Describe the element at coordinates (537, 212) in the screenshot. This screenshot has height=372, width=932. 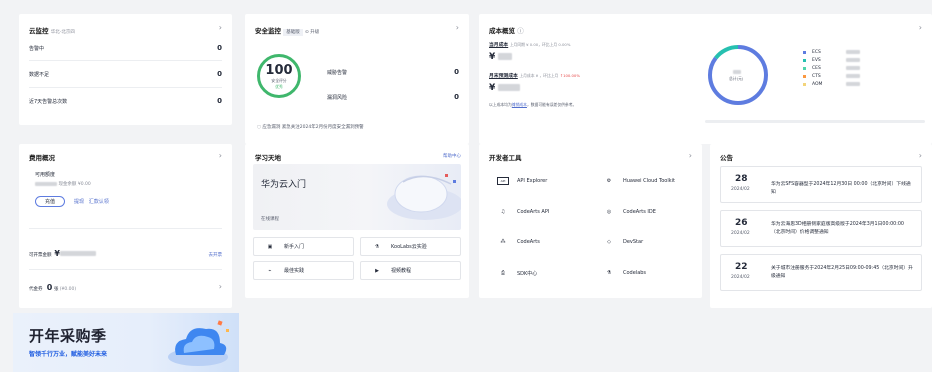
I see `dev-tile-codearts-api: ♫ CodeArts API` at that location.